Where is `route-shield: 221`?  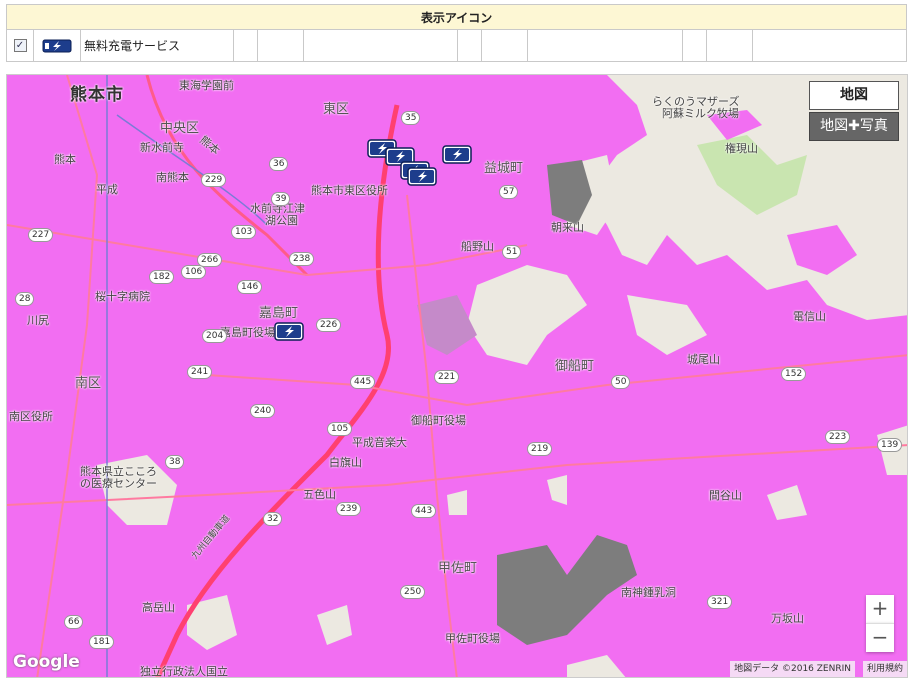 route-shield: 221 is located at coordinates (447, 377).